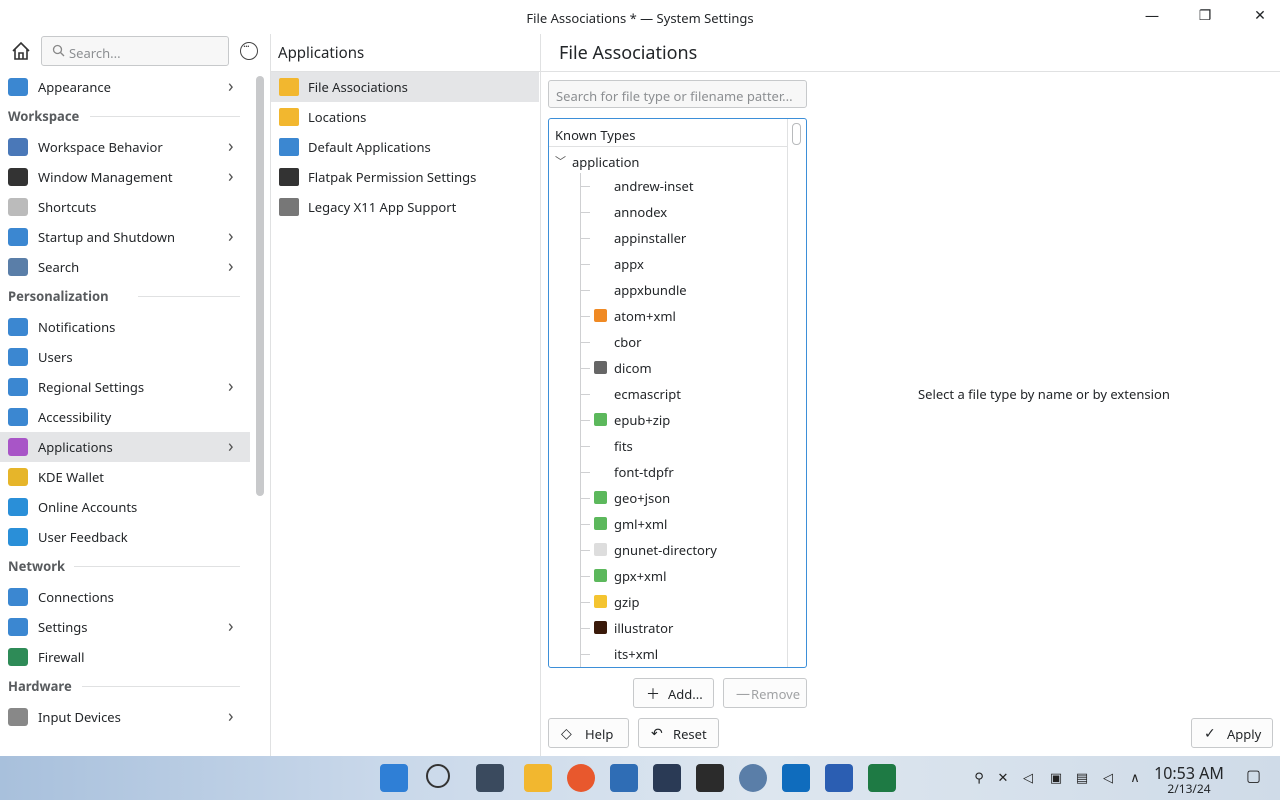  I want to click on network-icon: ▣, so click(1056, 777).